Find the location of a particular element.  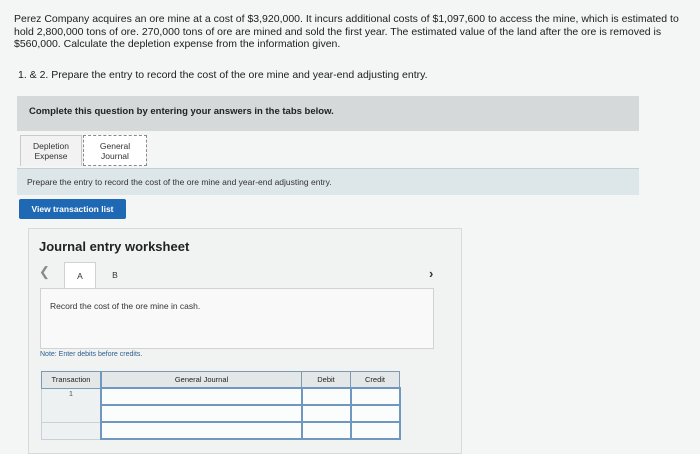

tab-depletion-line1: Depletion is located at coordinates (51, 146).